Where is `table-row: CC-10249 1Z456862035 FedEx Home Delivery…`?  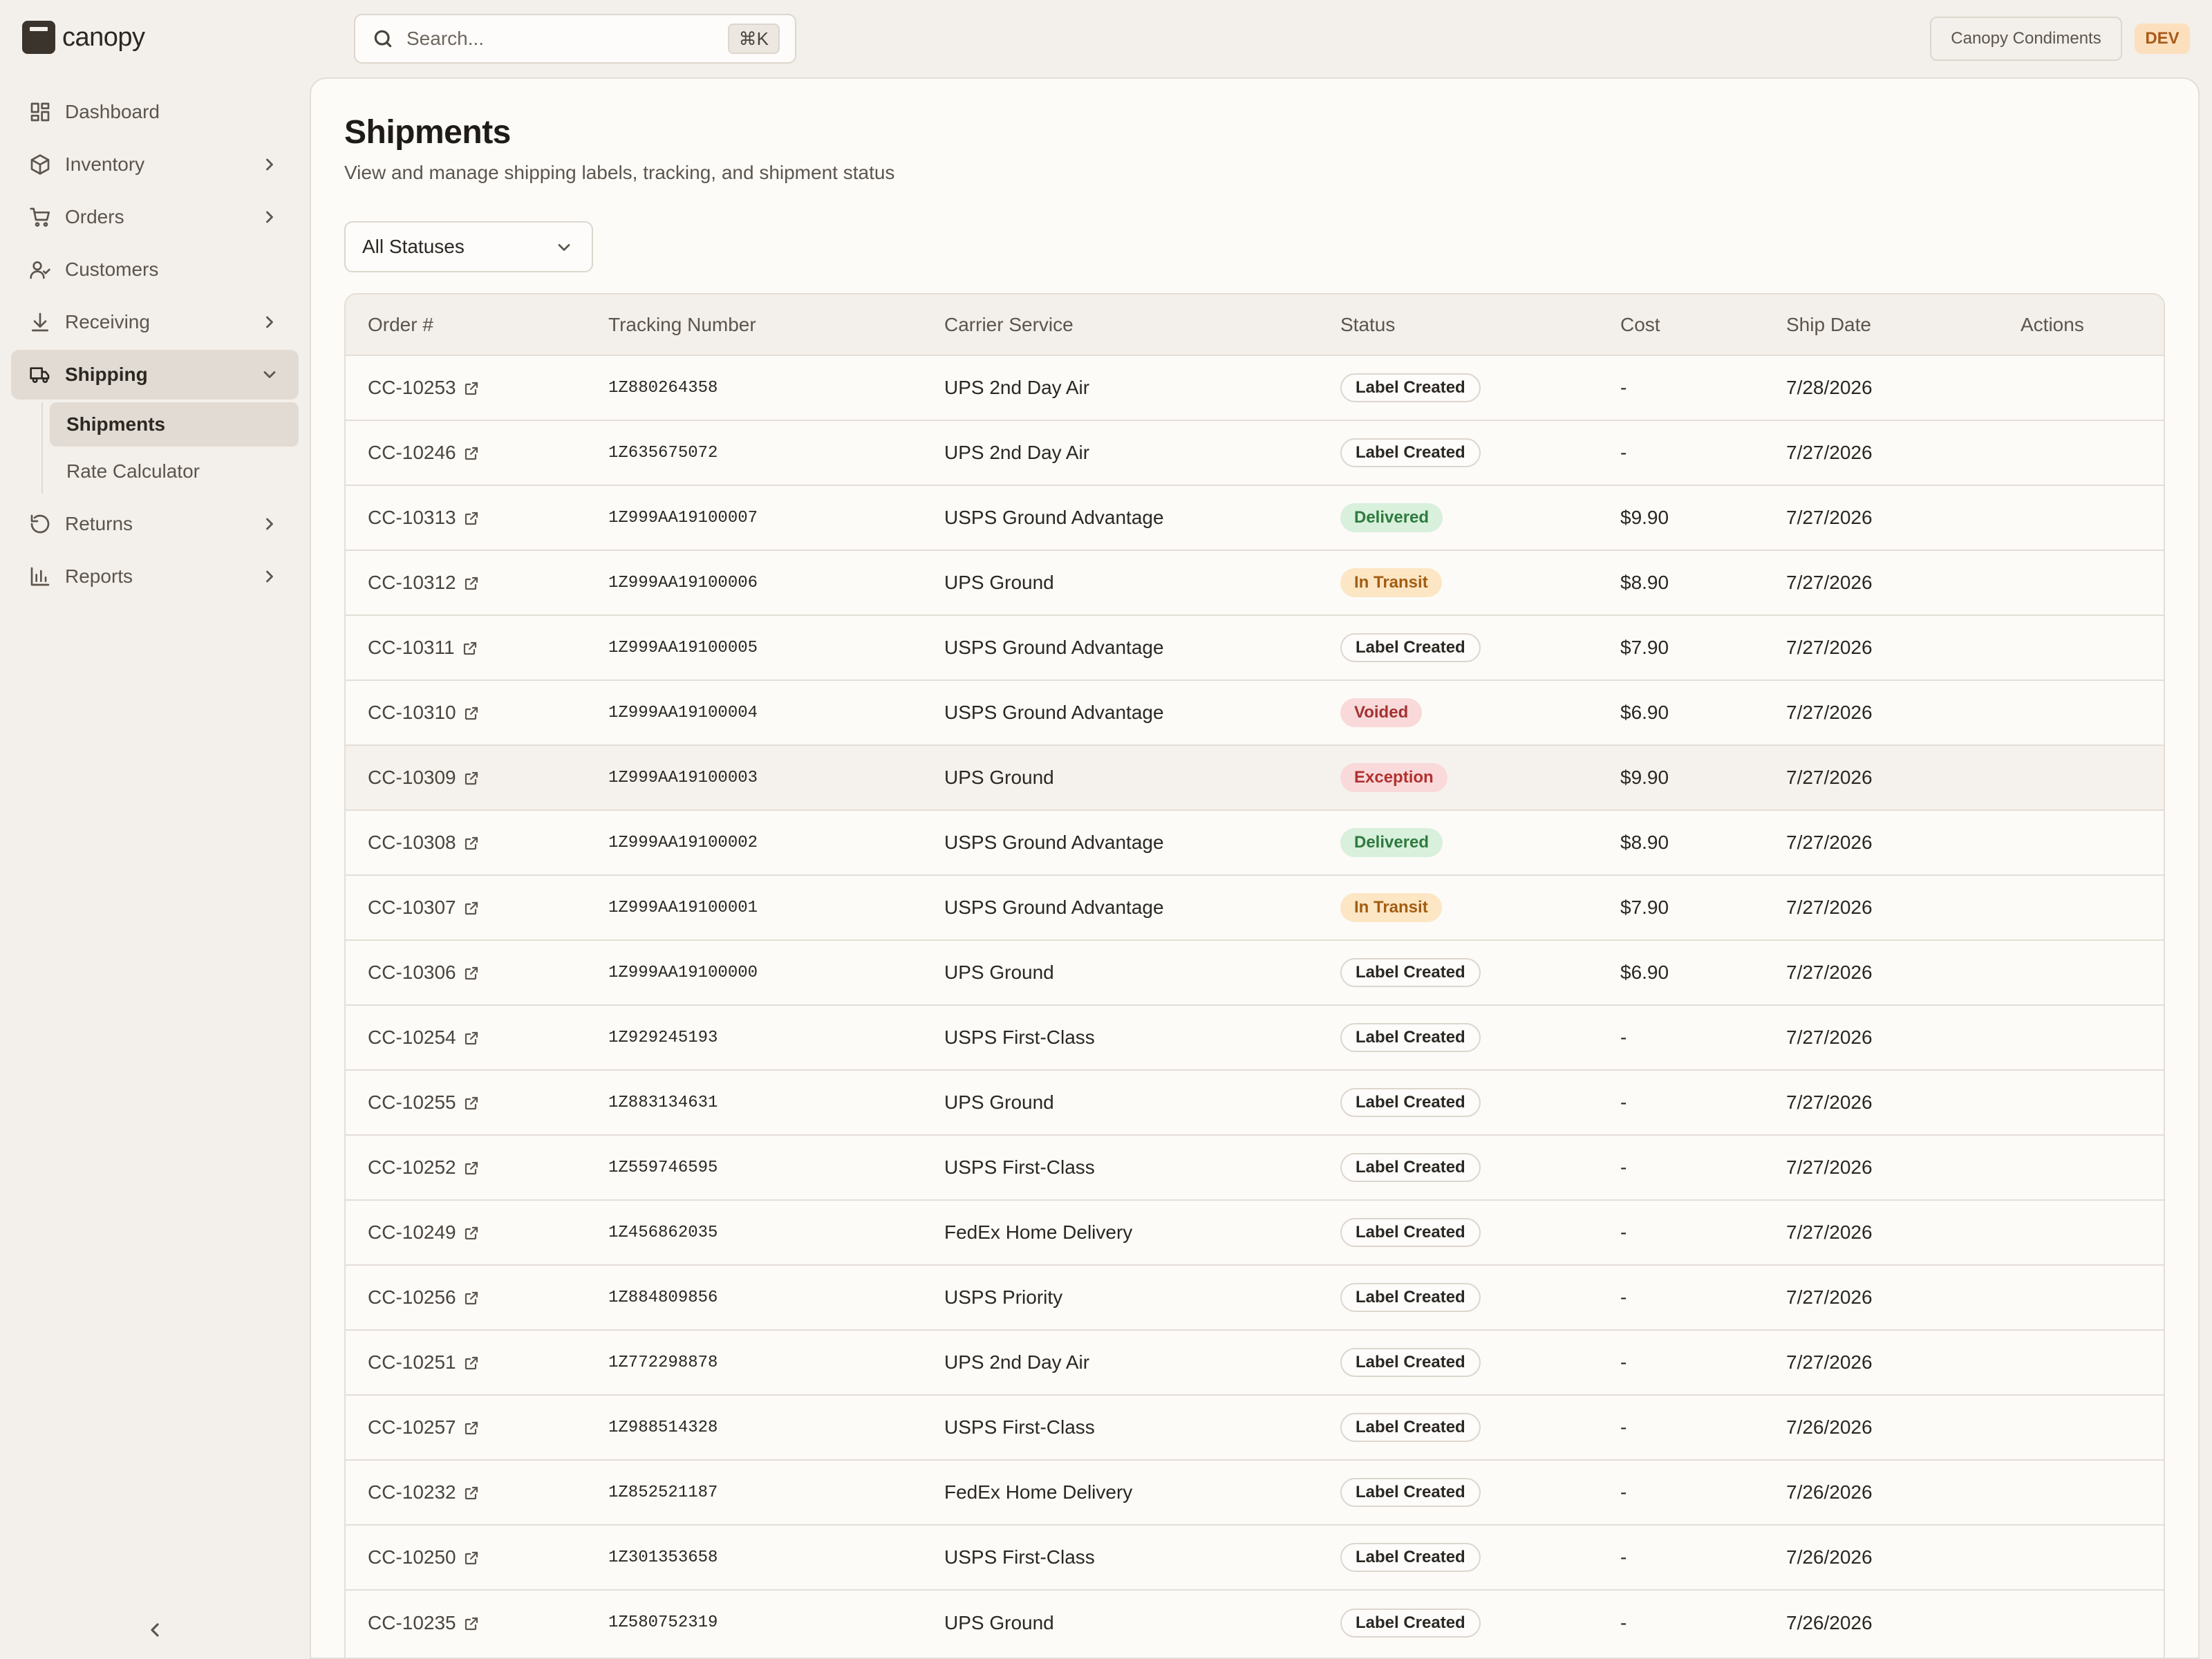
table-row: CC-10249 1Z456862035 FedEx Home Delivery… is located at coordinates (1255, 1232).